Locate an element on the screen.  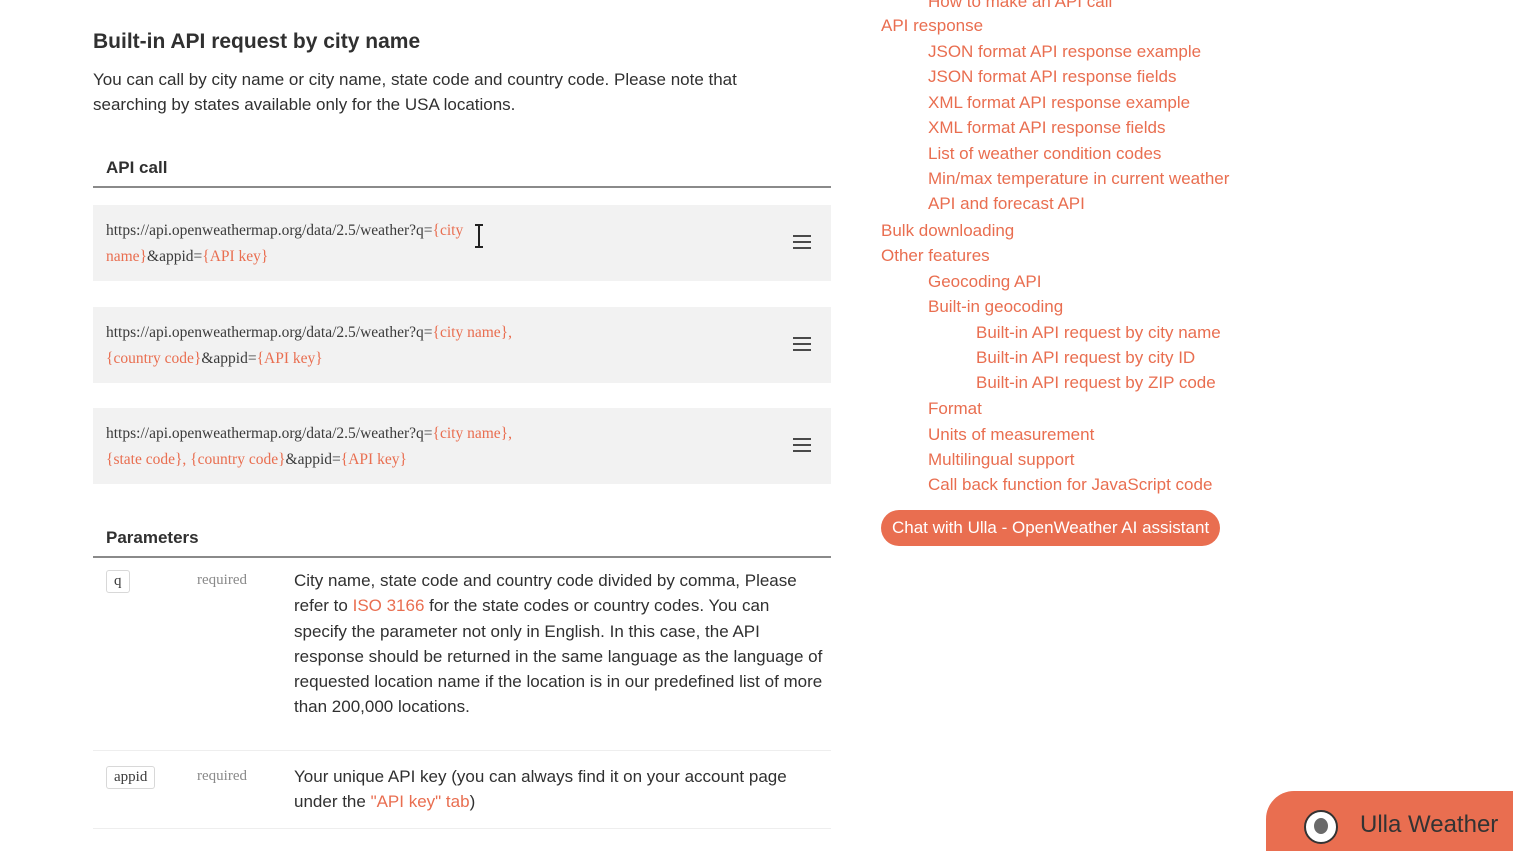
api-call-header-label: API call is located at coordinates (137, 167).